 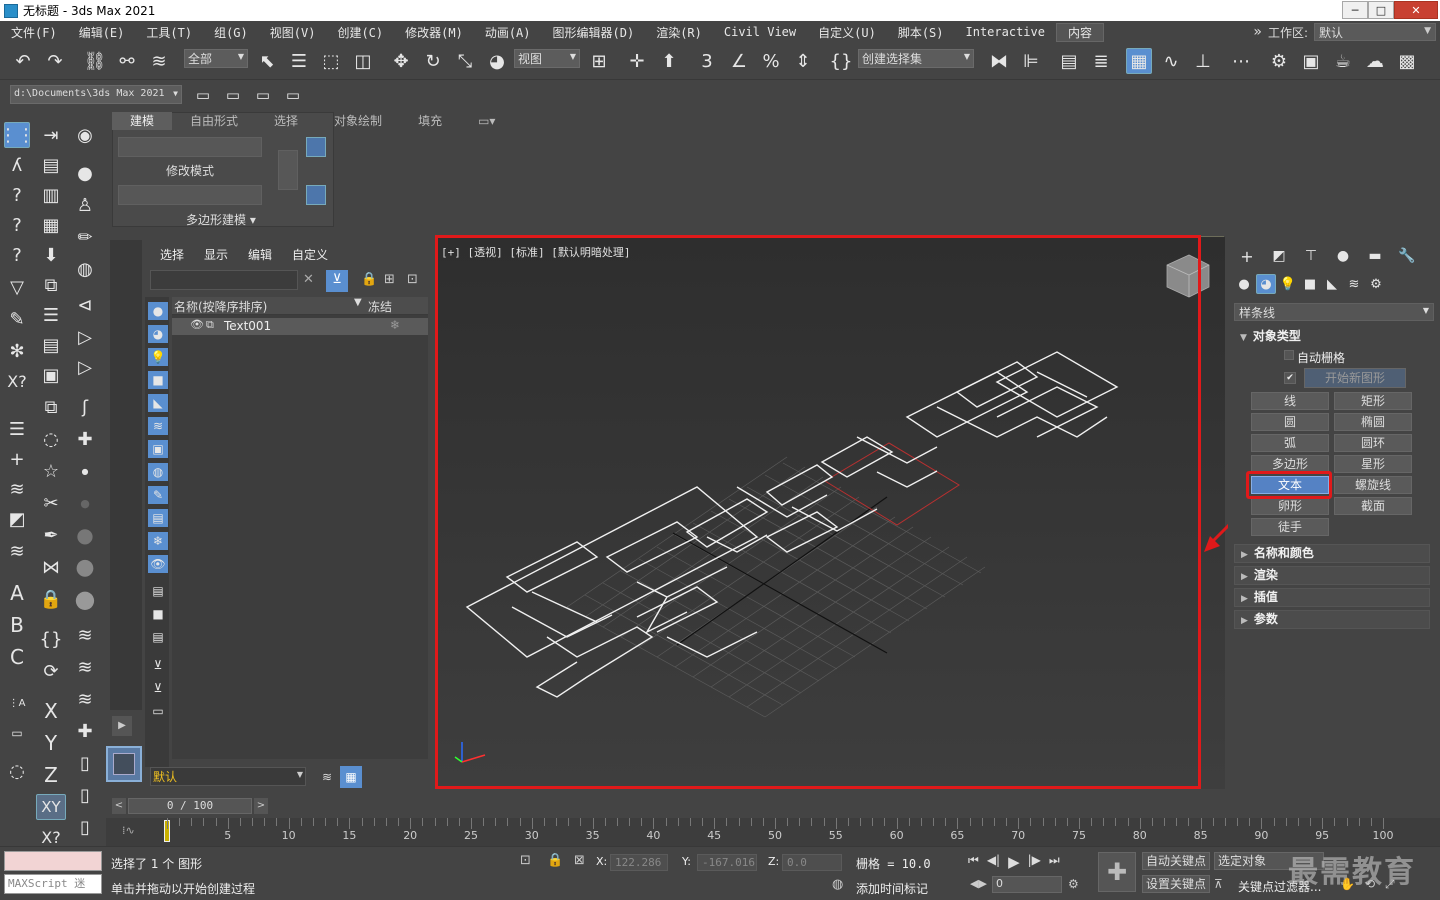 I want to click on bin-icon: ▯, so click(x=85, y=763).